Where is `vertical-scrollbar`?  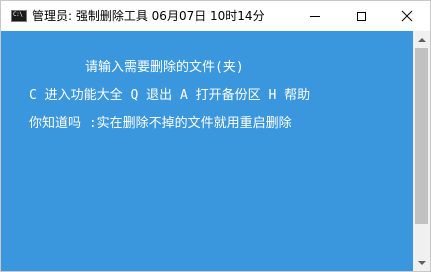
vertical-scrollbar is located at coordinates (421, 151).